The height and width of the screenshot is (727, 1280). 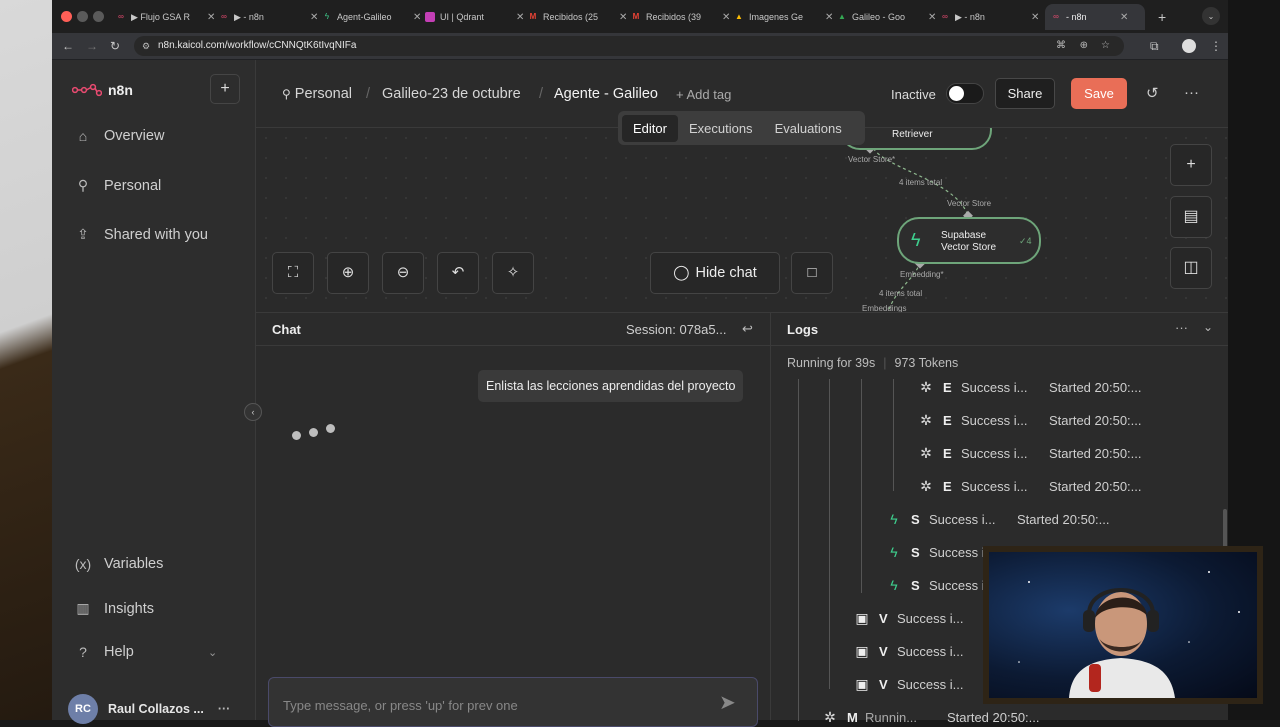 What do you see at coordinates (68, 46) in the screenshot?
I see `back-icon: ←` at bounding box center [68, 46].